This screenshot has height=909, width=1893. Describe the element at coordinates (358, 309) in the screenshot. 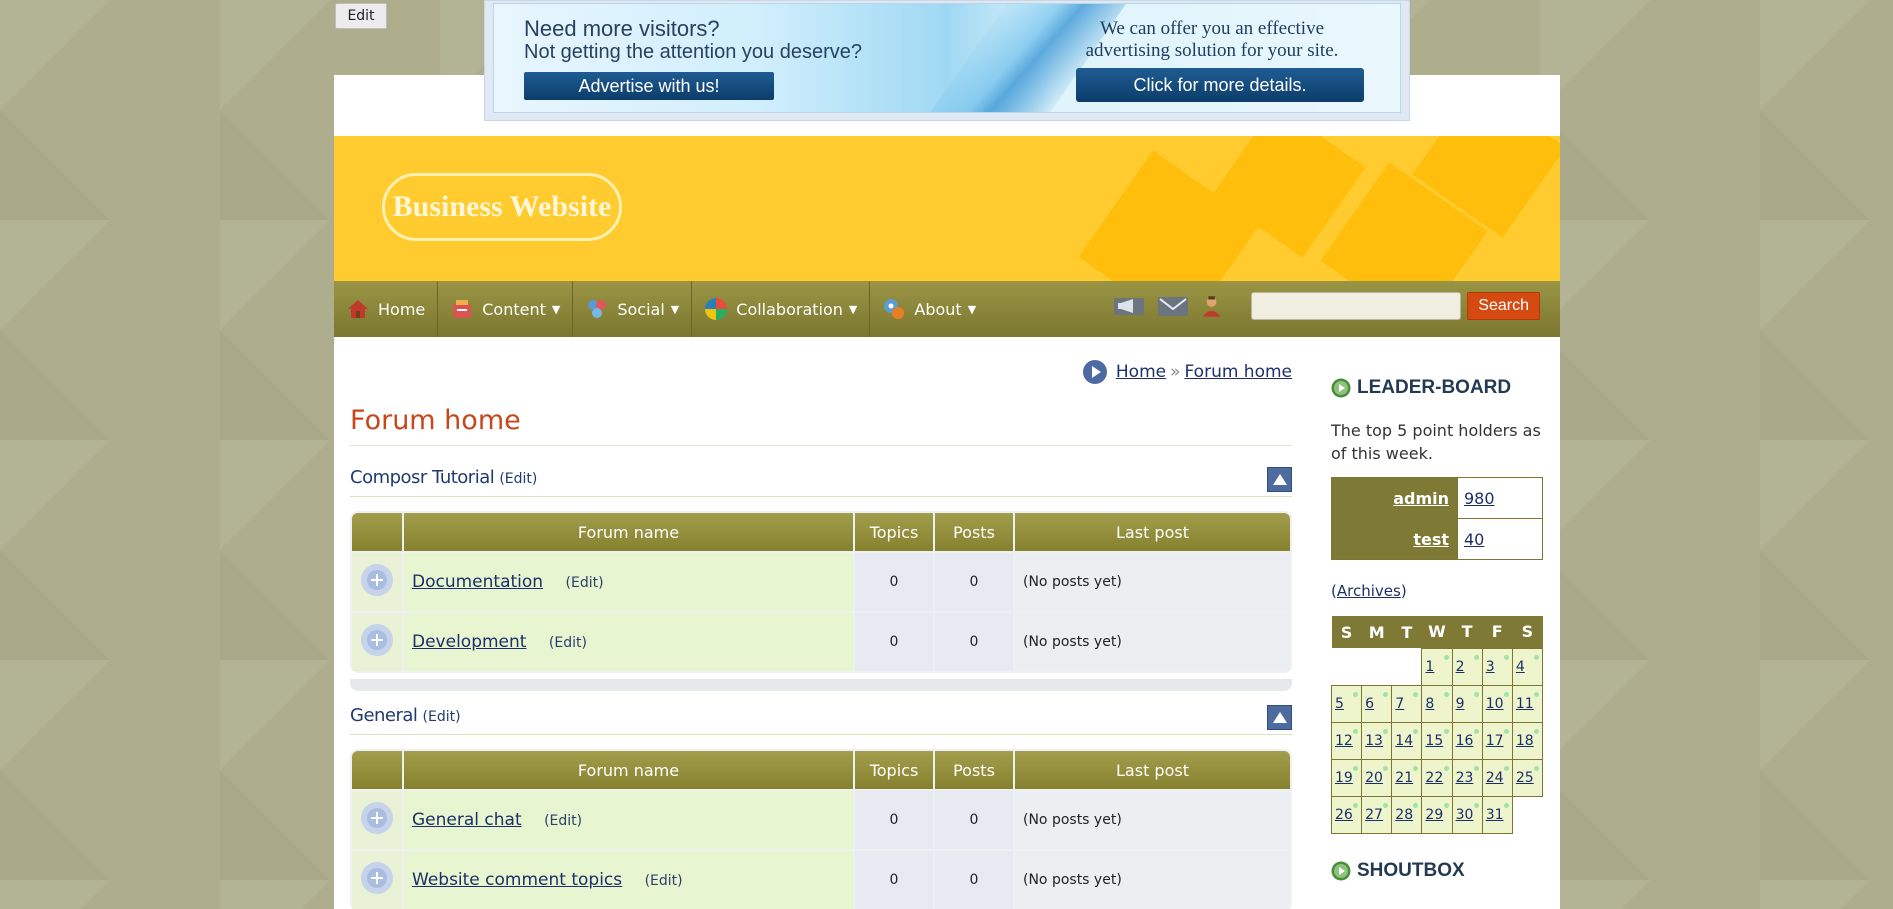

I see `home-icon` at that location.